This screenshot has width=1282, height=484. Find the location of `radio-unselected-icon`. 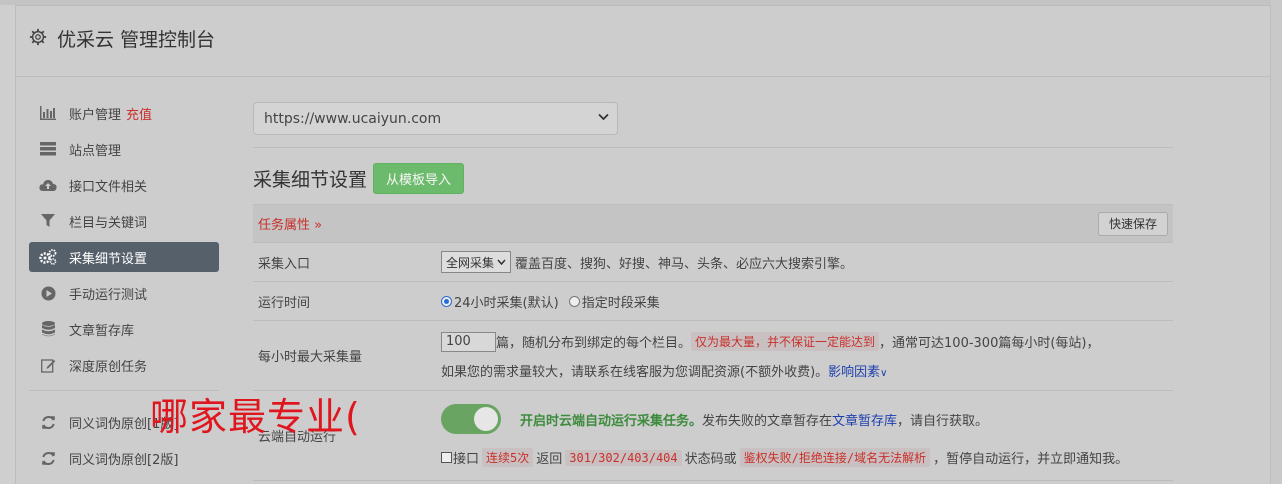

radio-unselected-icon is located at coordinates (574, 301).